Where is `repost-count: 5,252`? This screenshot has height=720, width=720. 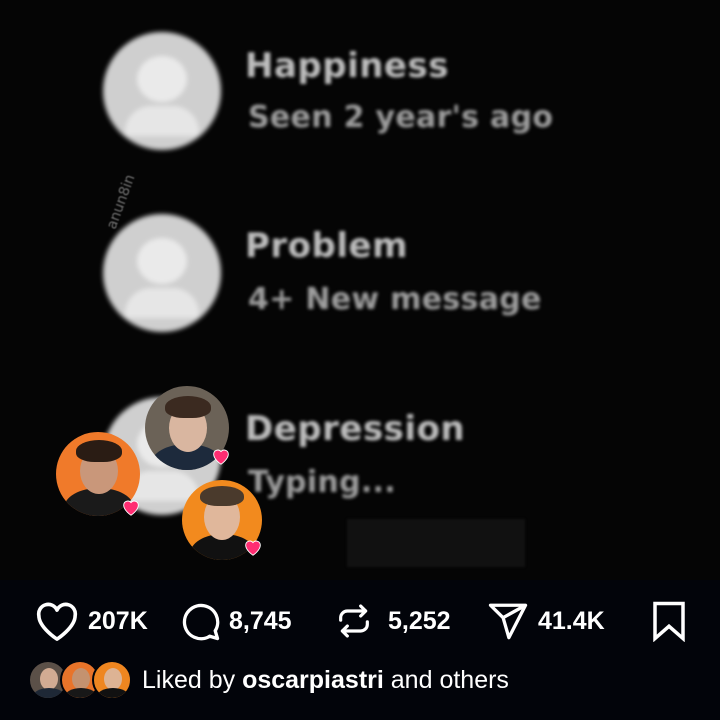
repost-count: 5,252 is located at coordinates (419, 620).